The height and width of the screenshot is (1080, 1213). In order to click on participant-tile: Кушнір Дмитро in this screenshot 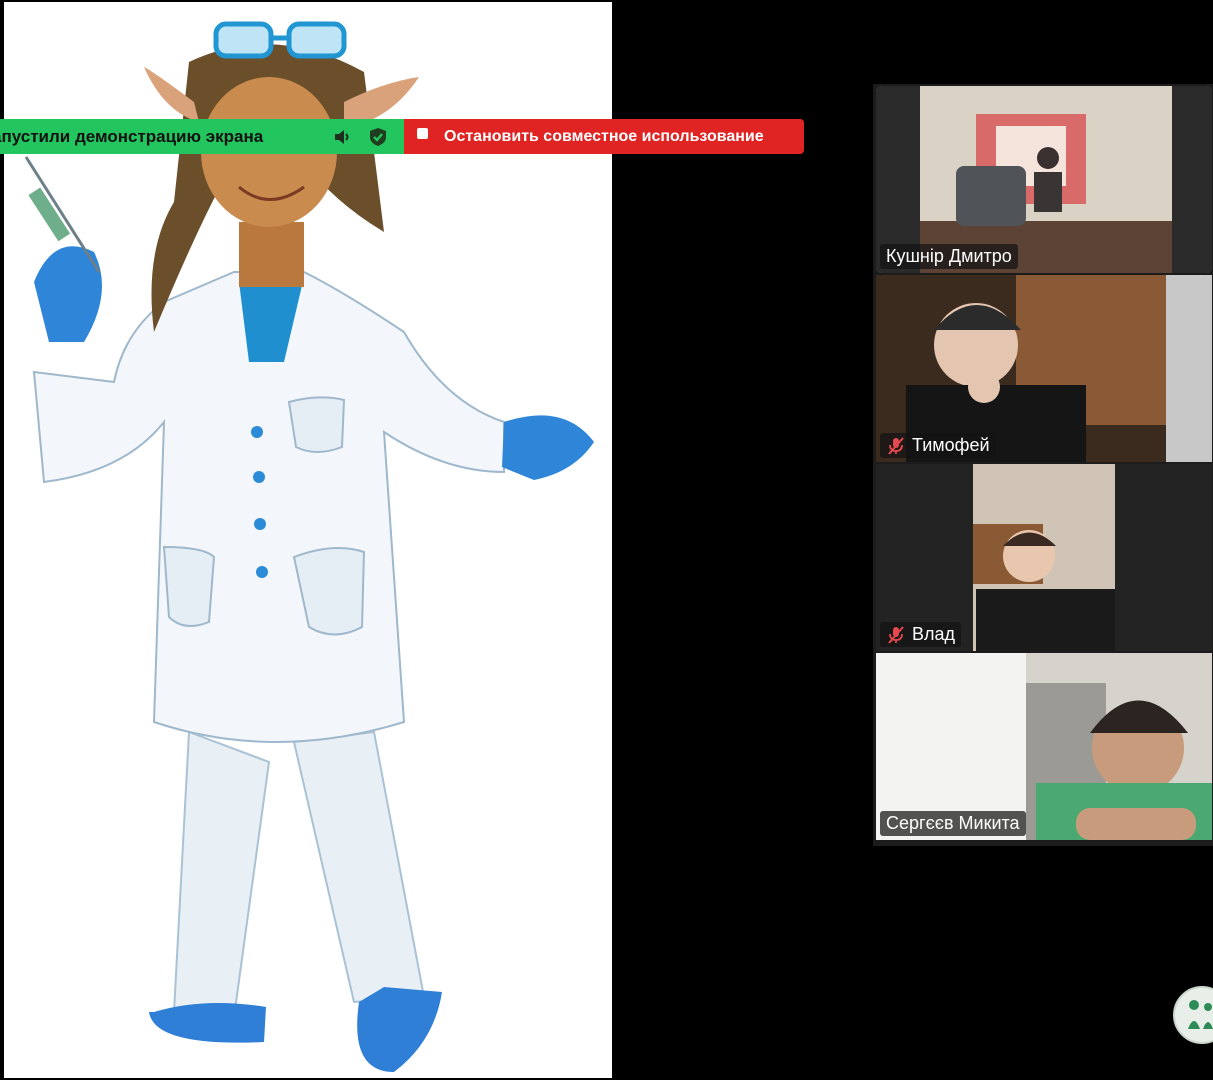, I will do `click(1044, 179)`.